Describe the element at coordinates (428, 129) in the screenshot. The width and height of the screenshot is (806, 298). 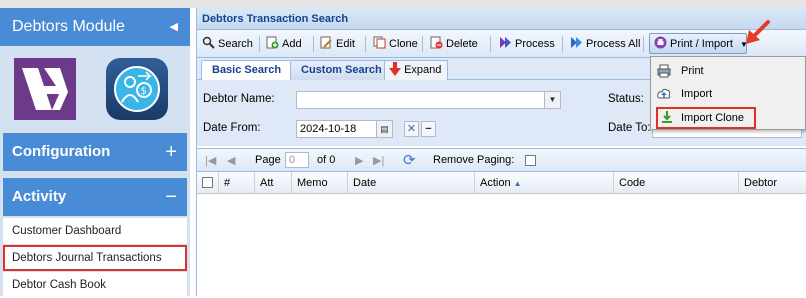
I see `minus-icon: −` at that location.